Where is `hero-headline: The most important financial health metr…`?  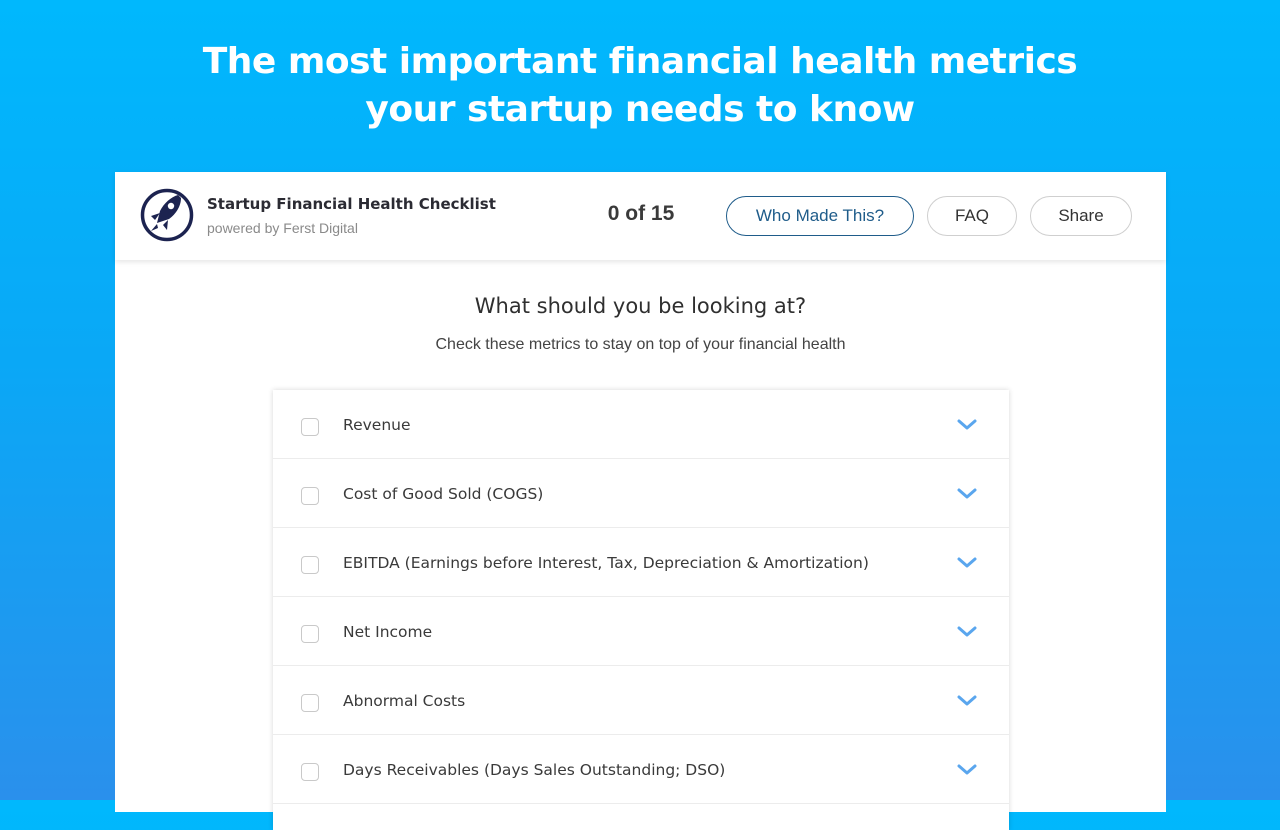 hero-headline: The most important financial health metr… is located at coordinates (640, 86).